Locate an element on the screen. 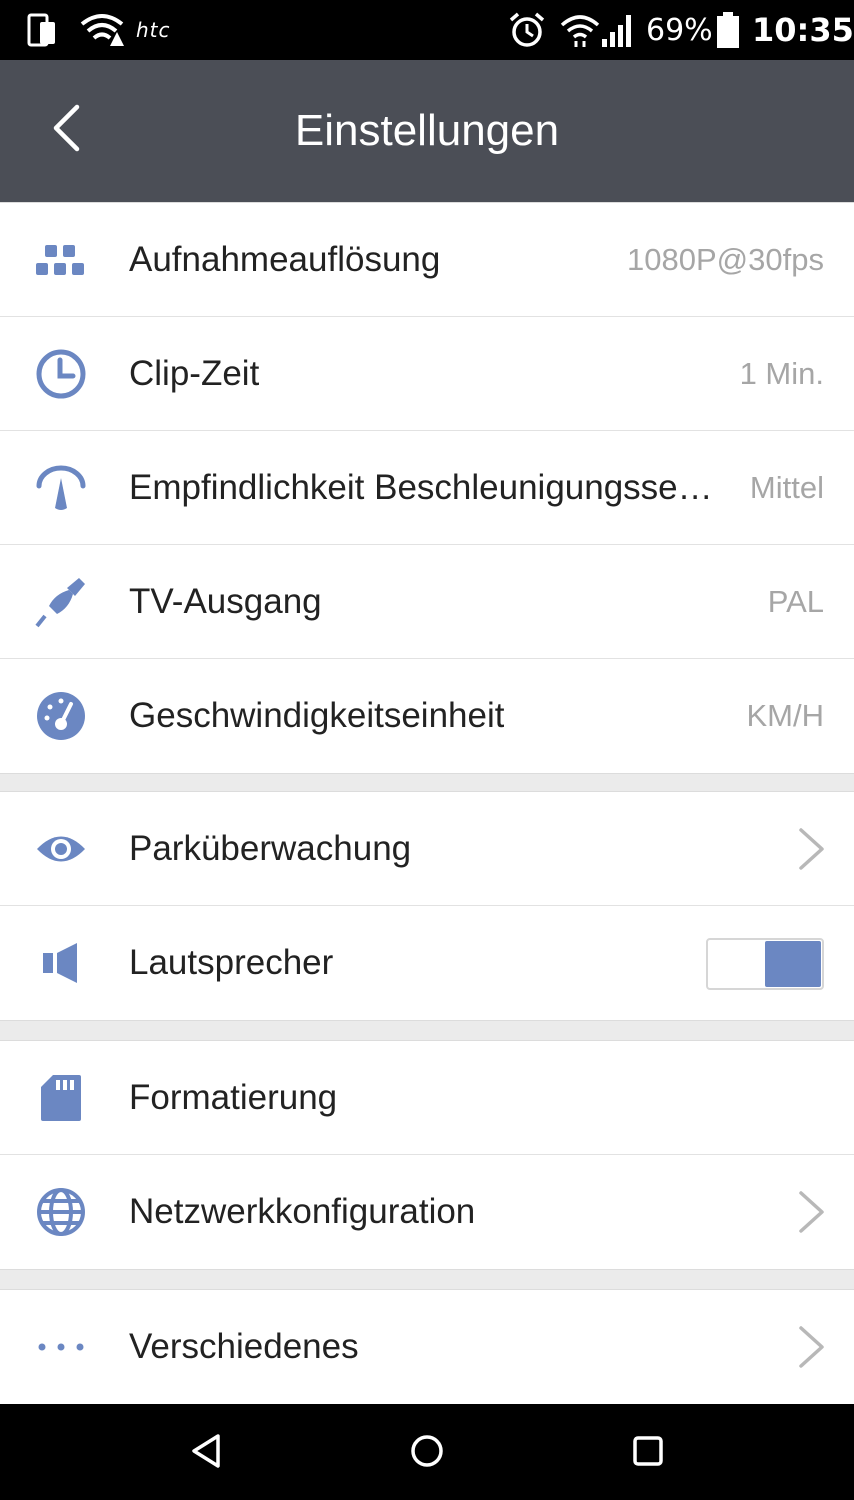 This screenshot has height=1500, width=854. setting-value: 1 Min. is located at coordinates (781, 373).